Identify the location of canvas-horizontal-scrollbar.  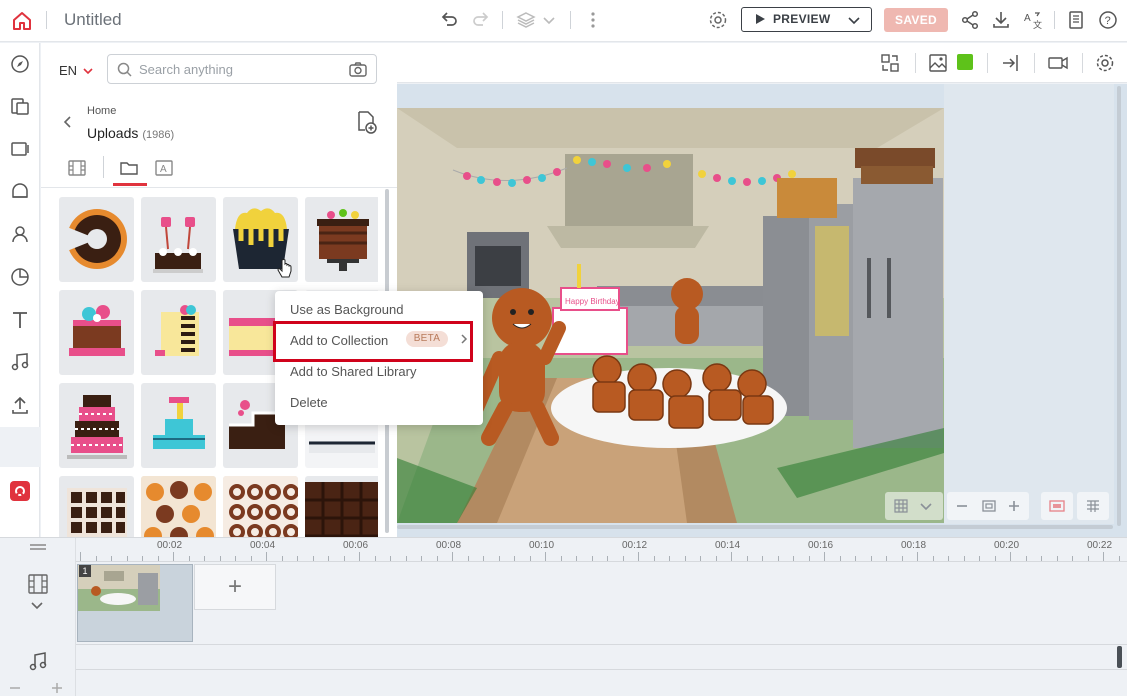
(755, 527).